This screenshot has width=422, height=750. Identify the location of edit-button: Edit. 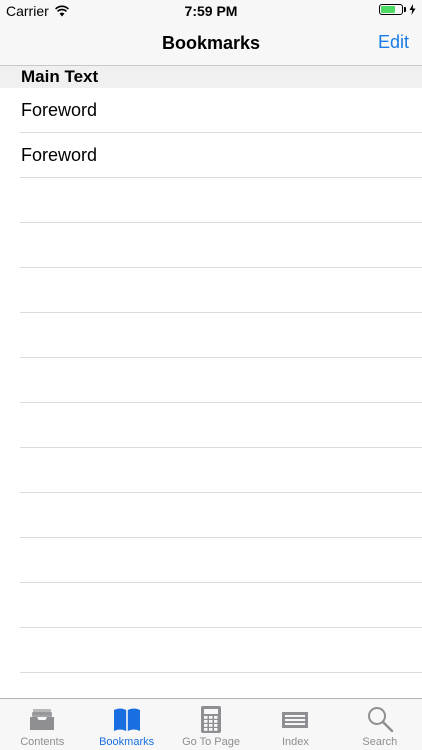
(393, 42).